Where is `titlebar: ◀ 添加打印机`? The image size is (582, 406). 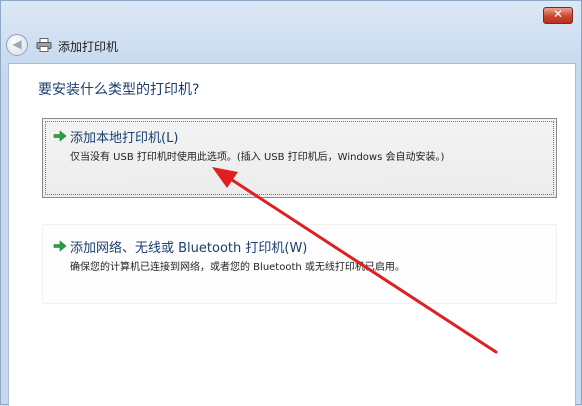
titlebar: ◀ 添加打印机 is located at coordinates (291, 46).